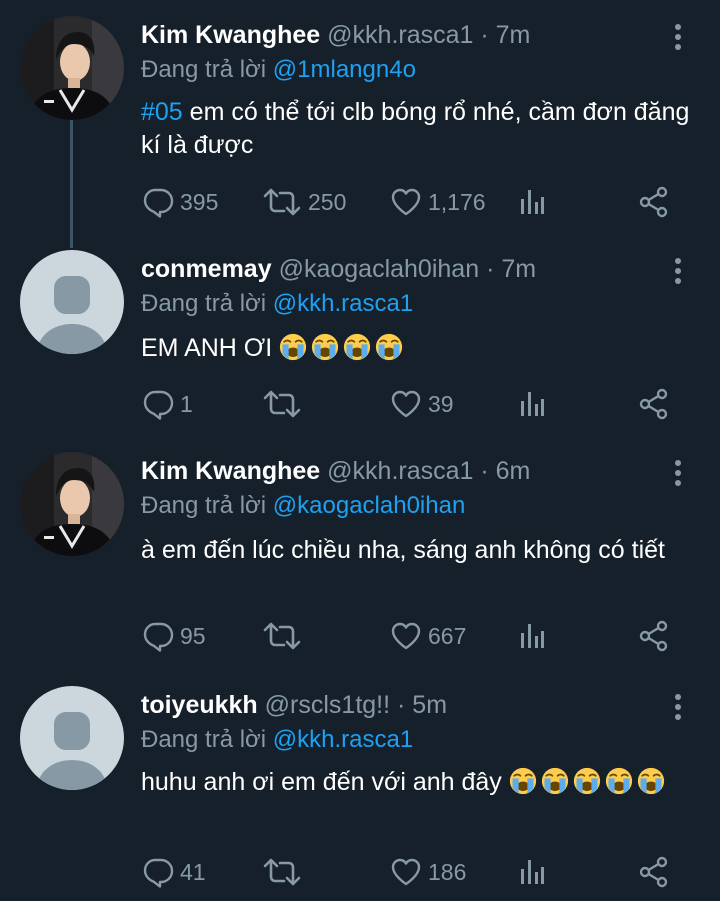 Image resolution: width=720 pixels, height=901 pixels. What do you see at coordinates (304, 202) in the screenshot?
I see `retweet-button: 250` at bounding box center [304, 202].